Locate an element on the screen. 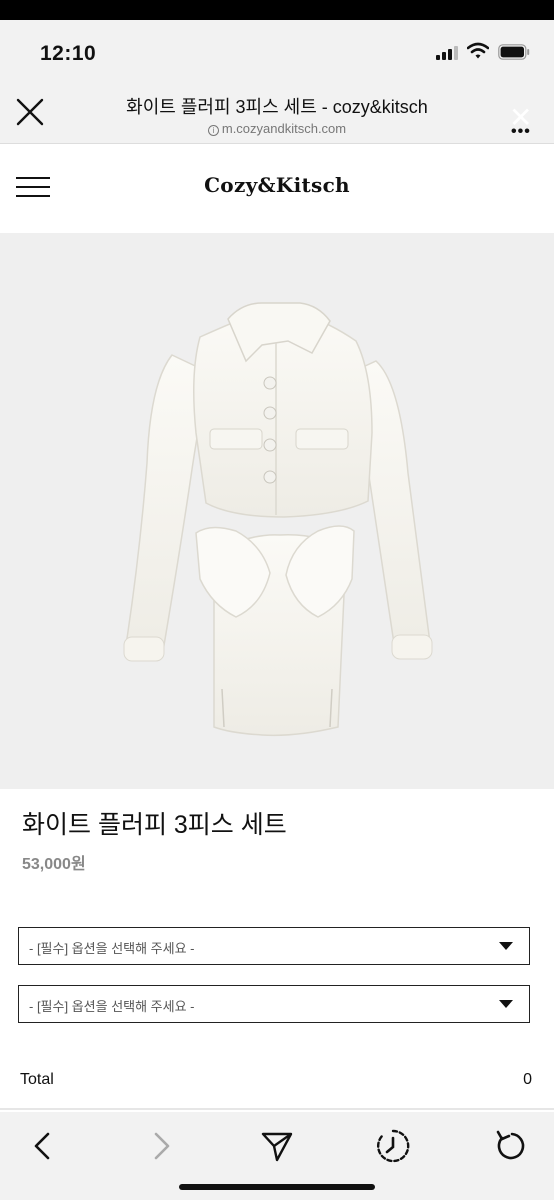  forward-arrow-icon is located at coordinates (160, 1146).